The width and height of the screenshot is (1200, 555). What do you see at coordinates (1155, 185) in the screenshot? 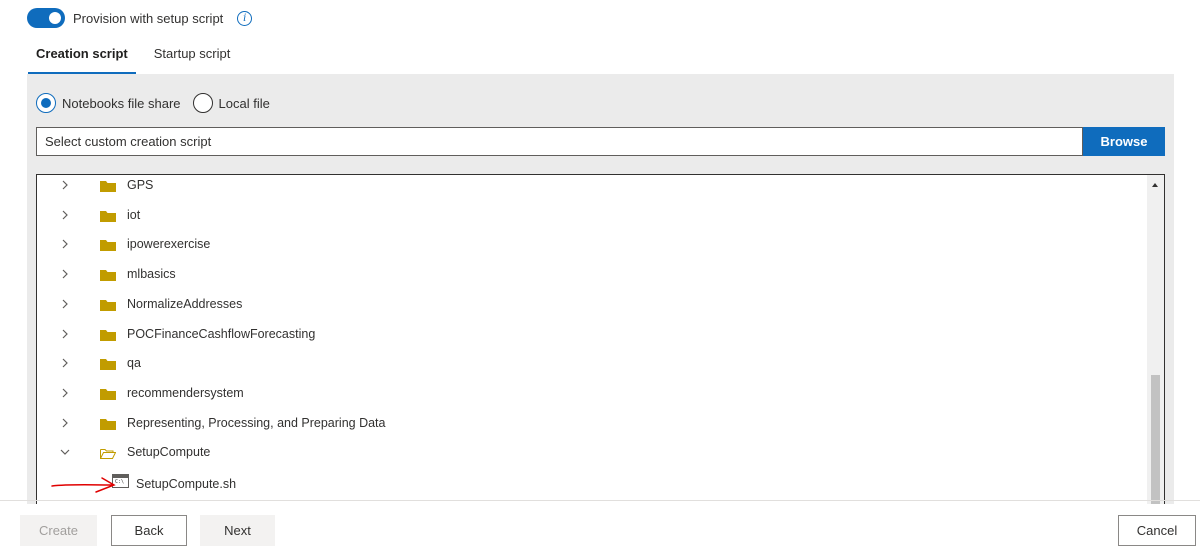
I see `scroll-up-arrow-icon` at bounding box center [1155, 185].